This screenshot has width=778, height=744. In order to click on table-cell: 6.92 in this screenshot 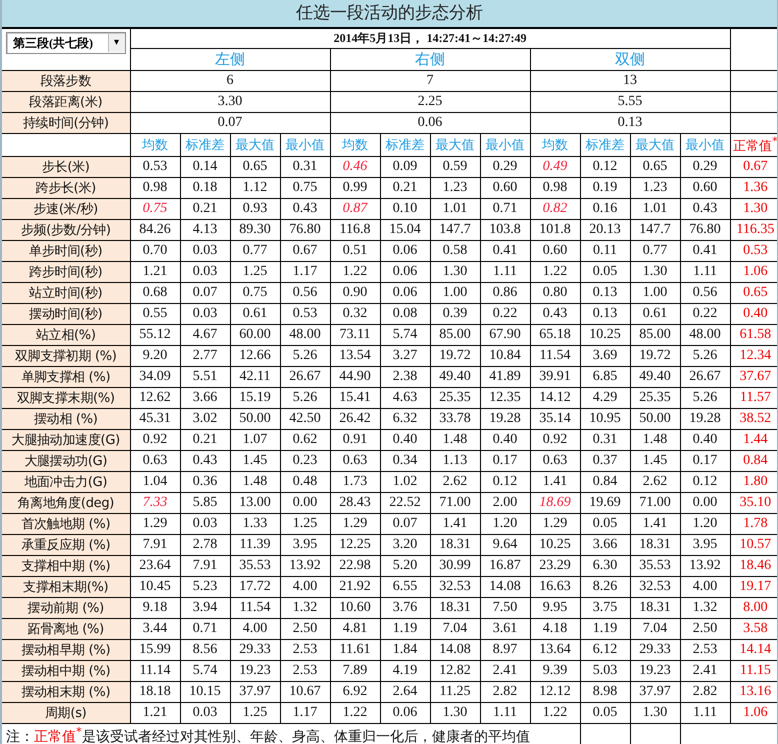, I will do `click(355, 692)`.